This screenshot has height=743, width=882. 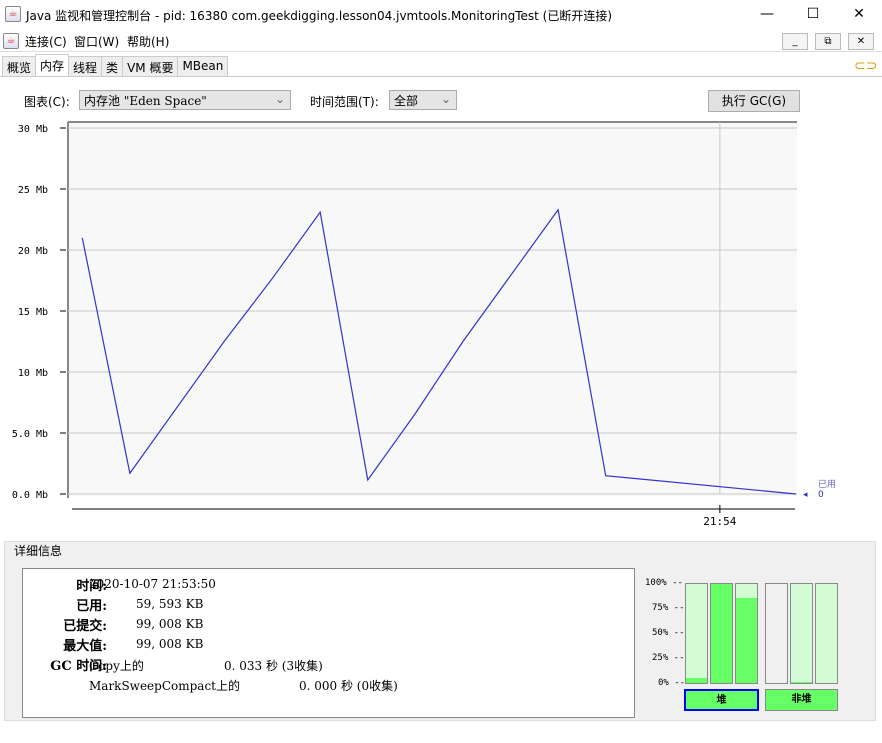 I want to click on close-button: ✕, so click(x=859, y=15).